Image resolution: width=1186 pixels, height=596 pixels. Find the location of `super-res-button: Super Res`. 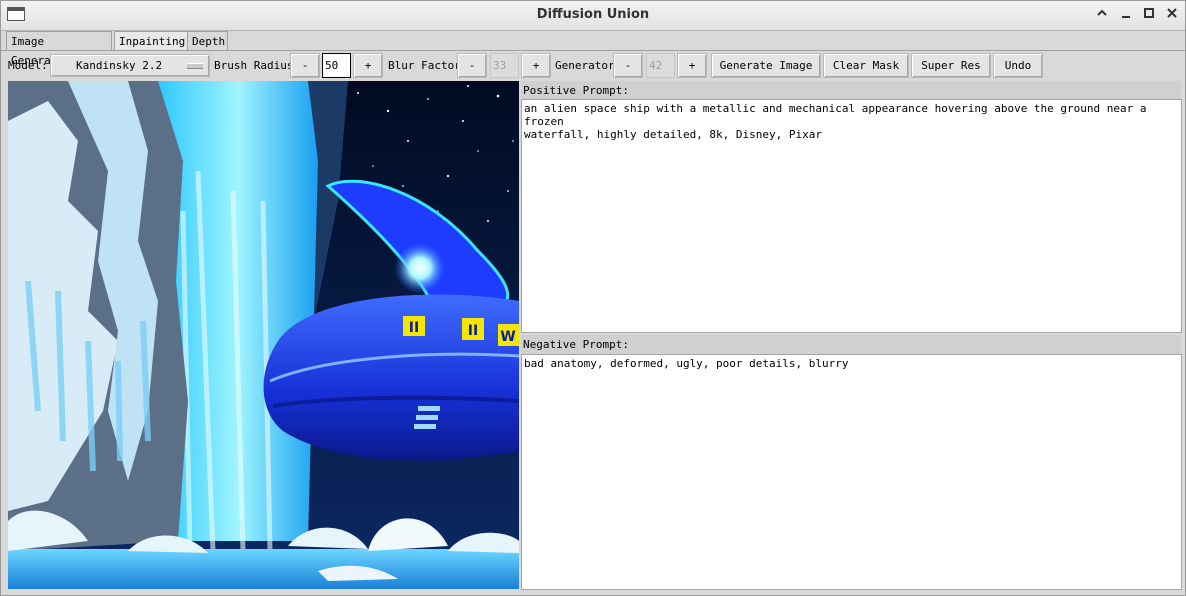

super-res-button: Super Res is located at coordinates (951, 65).